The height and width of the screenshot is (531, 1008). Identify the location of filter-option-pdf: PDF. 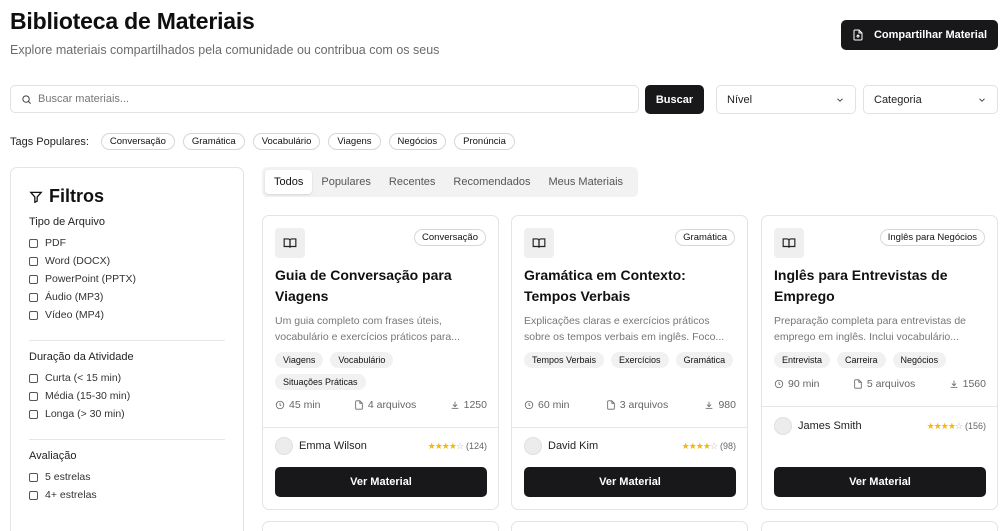
(127, 243).